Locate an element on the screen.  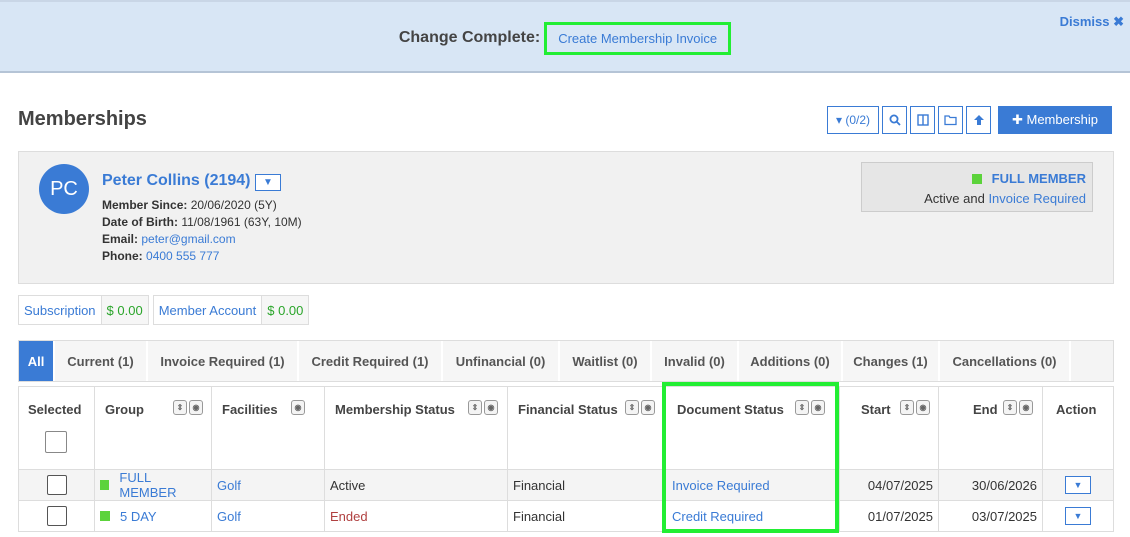
tab-current: Current (1) is located at coordinates (101, 361).